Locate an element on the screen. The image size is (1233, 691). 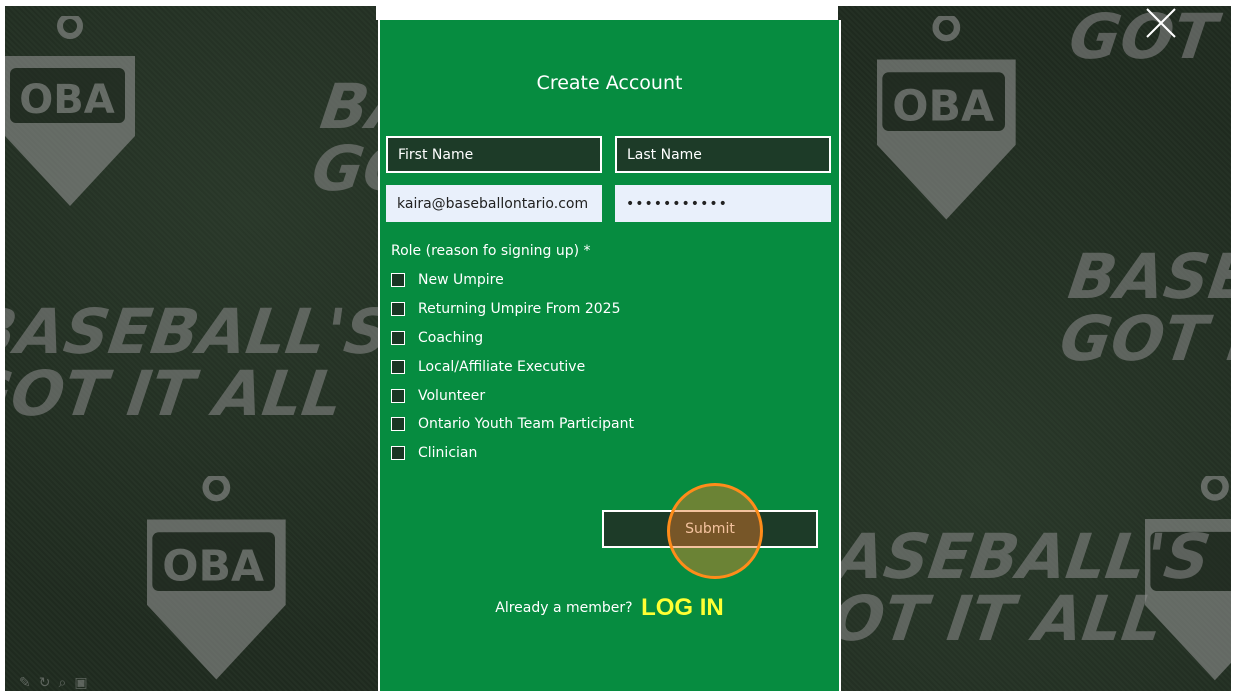
role-option-label: Coaching is located at coordinates (451, 338).